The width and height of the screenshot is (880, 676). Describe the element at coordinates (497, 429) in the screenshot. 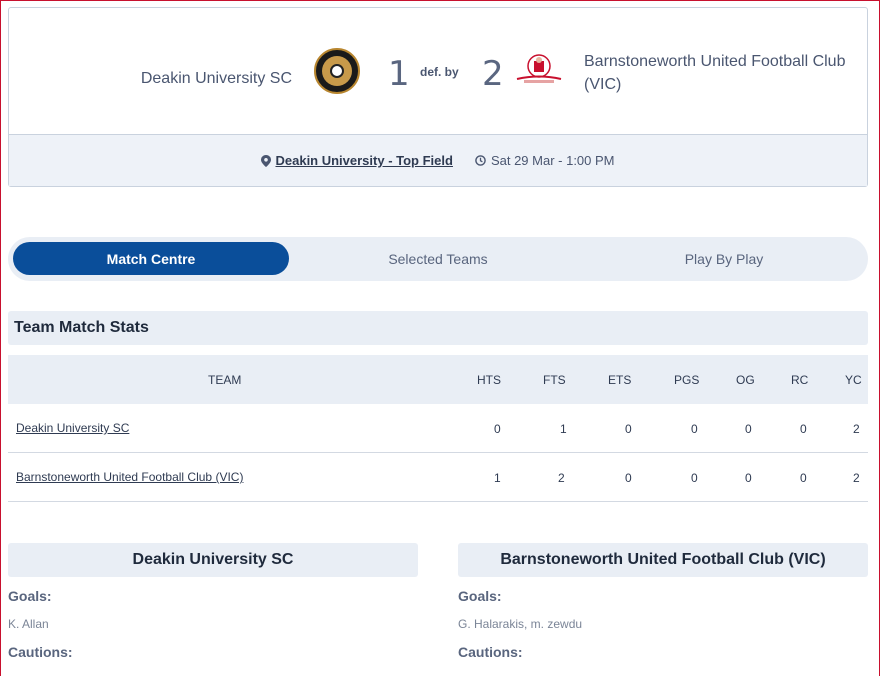

I see `cell-hts: 0` at that location.